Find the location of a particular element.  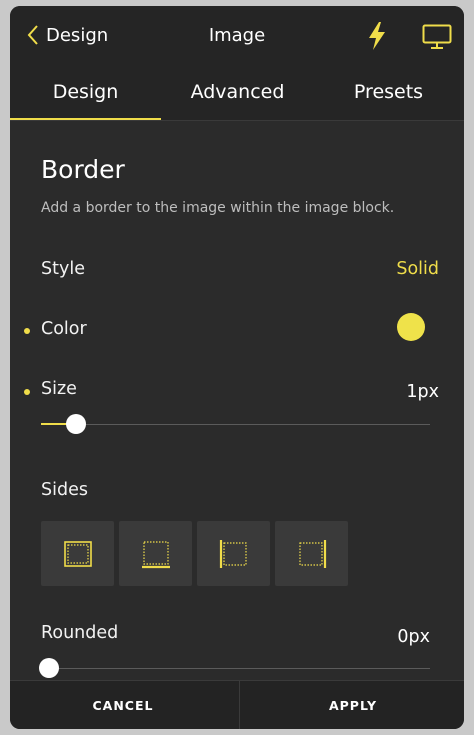

tab-design: Design is located at coordinates (85, 92).